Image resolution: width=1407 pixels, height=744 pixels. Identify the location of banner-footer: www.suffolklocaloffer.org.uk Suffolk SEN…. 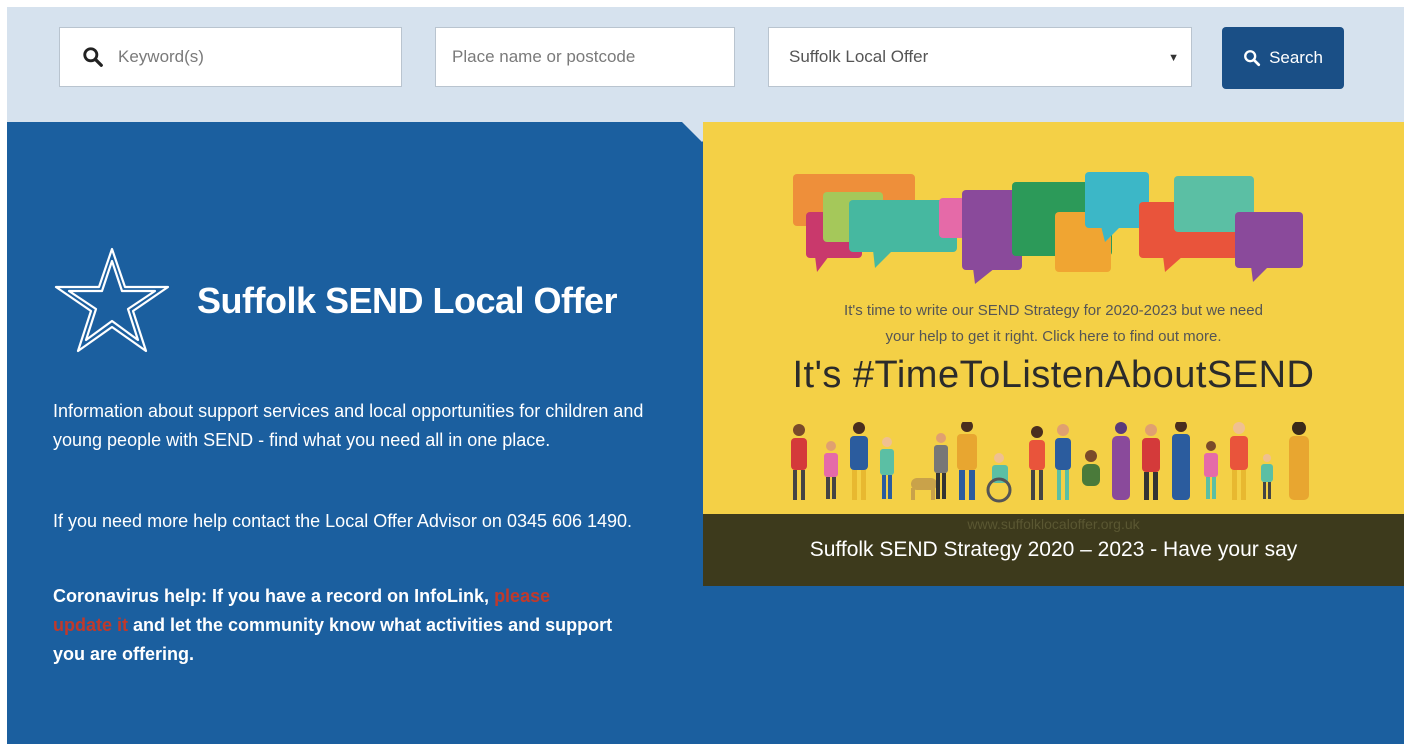
(1053, 550).